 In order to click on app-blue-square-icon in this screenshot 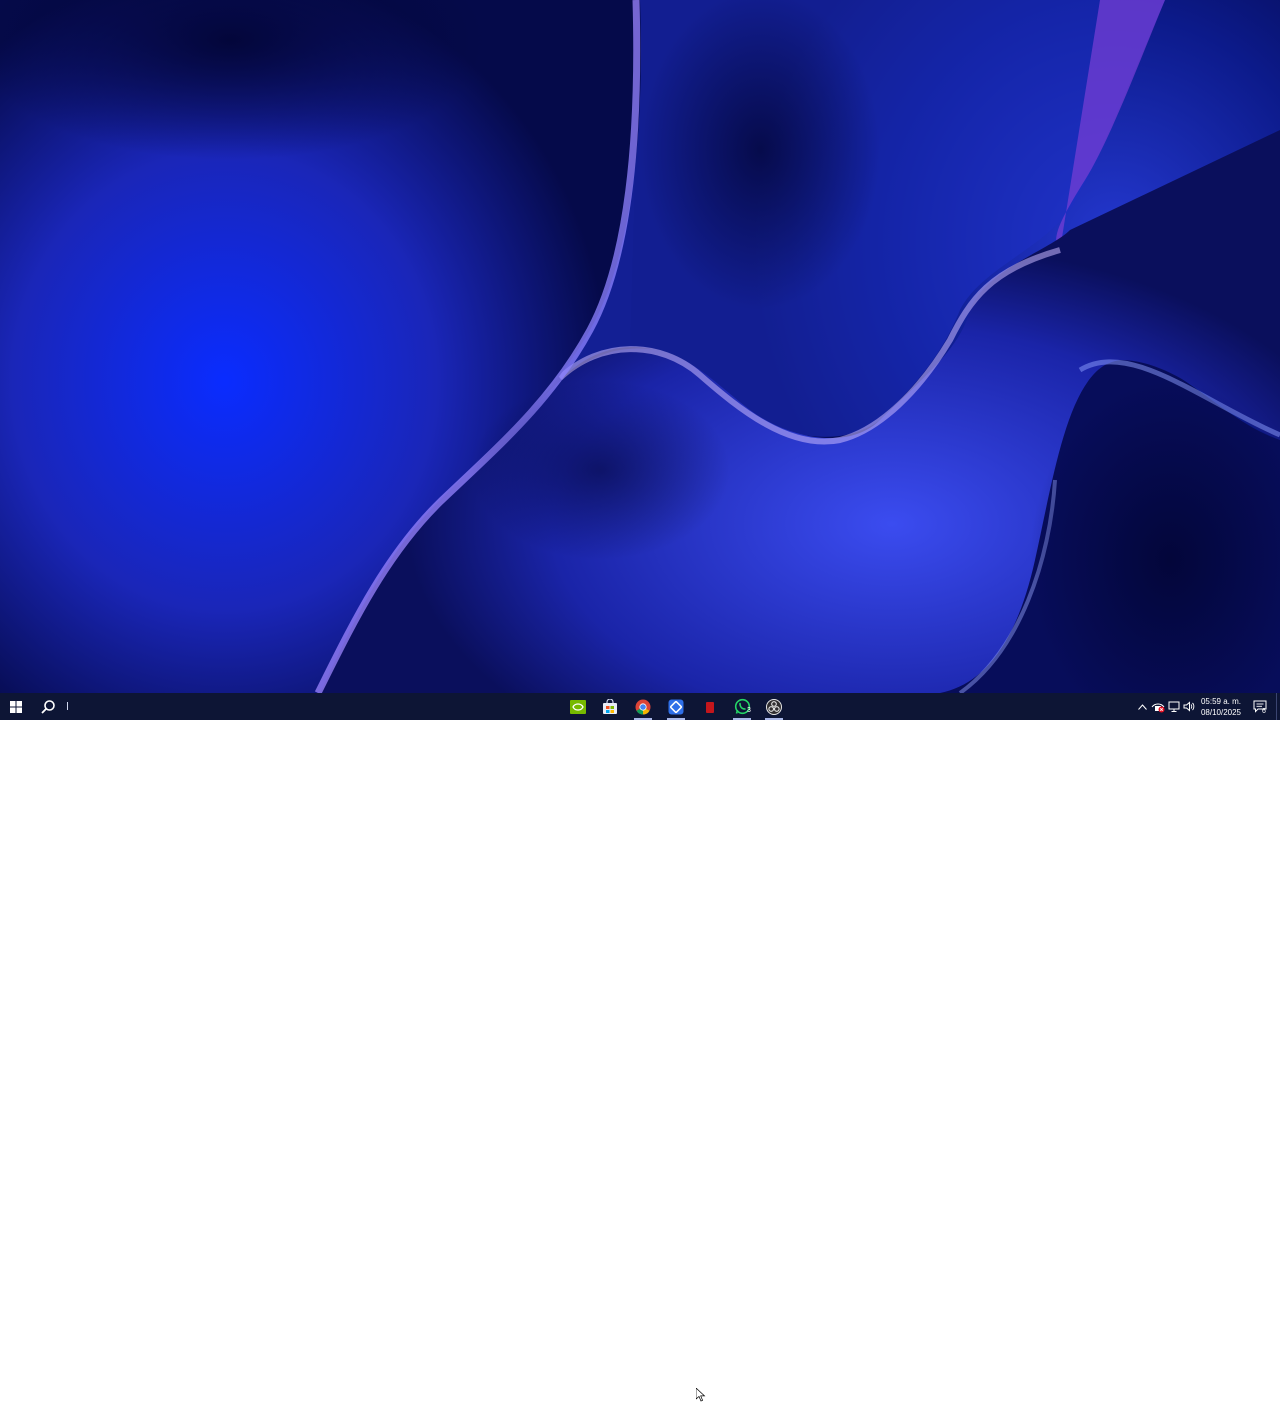, I will do `click(676, 706)`.